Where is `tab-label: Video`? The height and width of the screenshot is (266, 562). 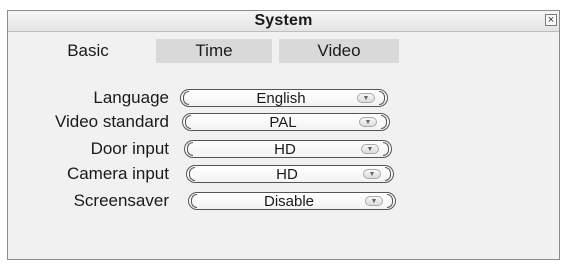
tab-label: Video is located at coordinates (339, 50).